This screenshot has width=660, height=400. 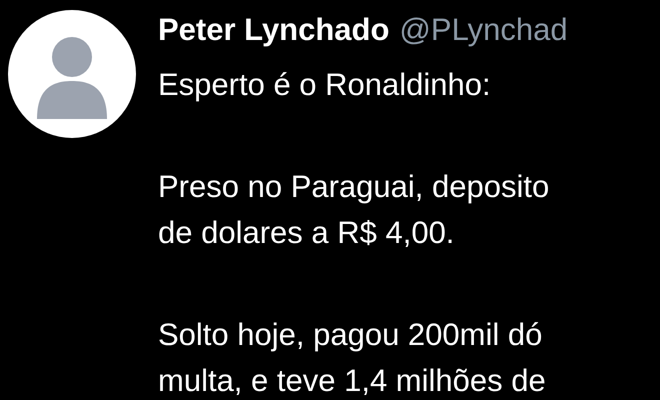 What do you see at coordinates (325, 85) in the screenshot?
I see `tweet-text-line: Esperto é o Ronaldinho:` at bounding box center [325, 85].